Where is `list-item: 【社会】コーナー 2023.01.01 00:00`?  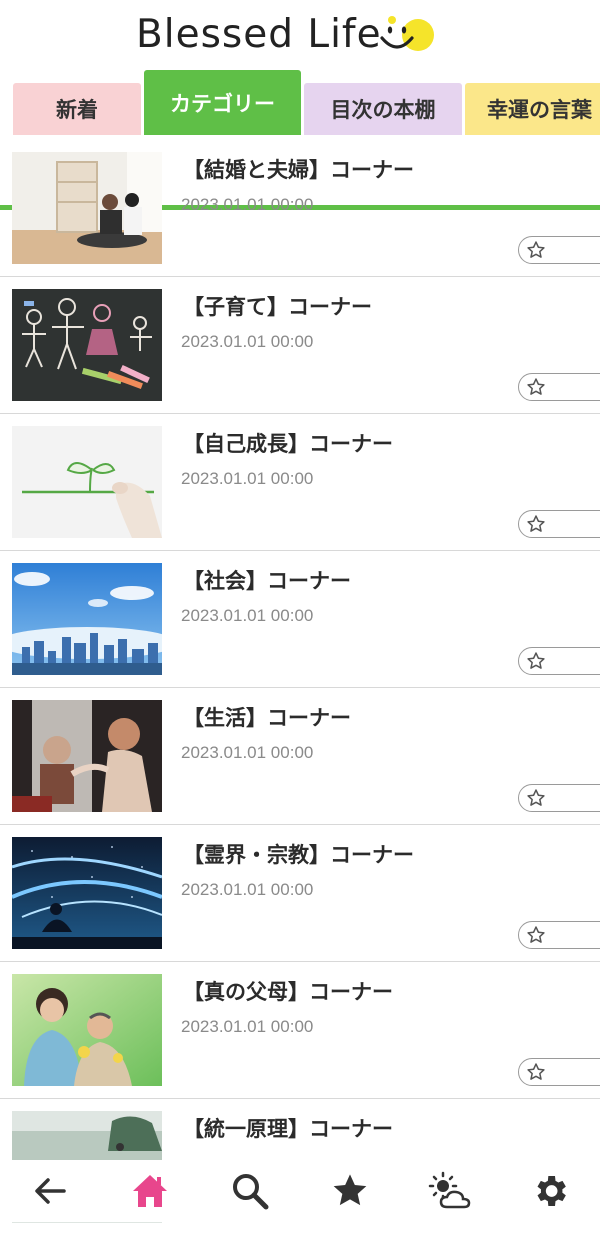
list-item: 【社会】コーナー 2023.01.01 00:00 is located at coordinates (300, 619).